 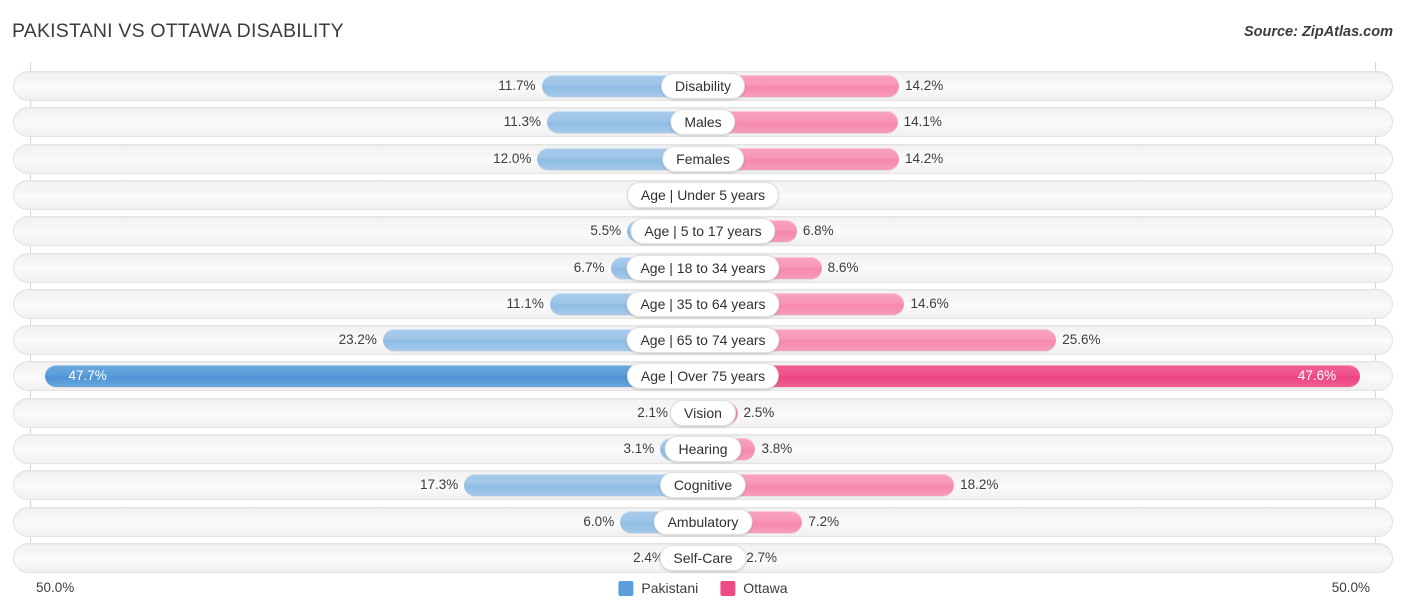 What do you see at coordinates (728, 588) in the screenshot?
I see `legend-swatch-ottawa-icon` at bounding box center [728, 588].